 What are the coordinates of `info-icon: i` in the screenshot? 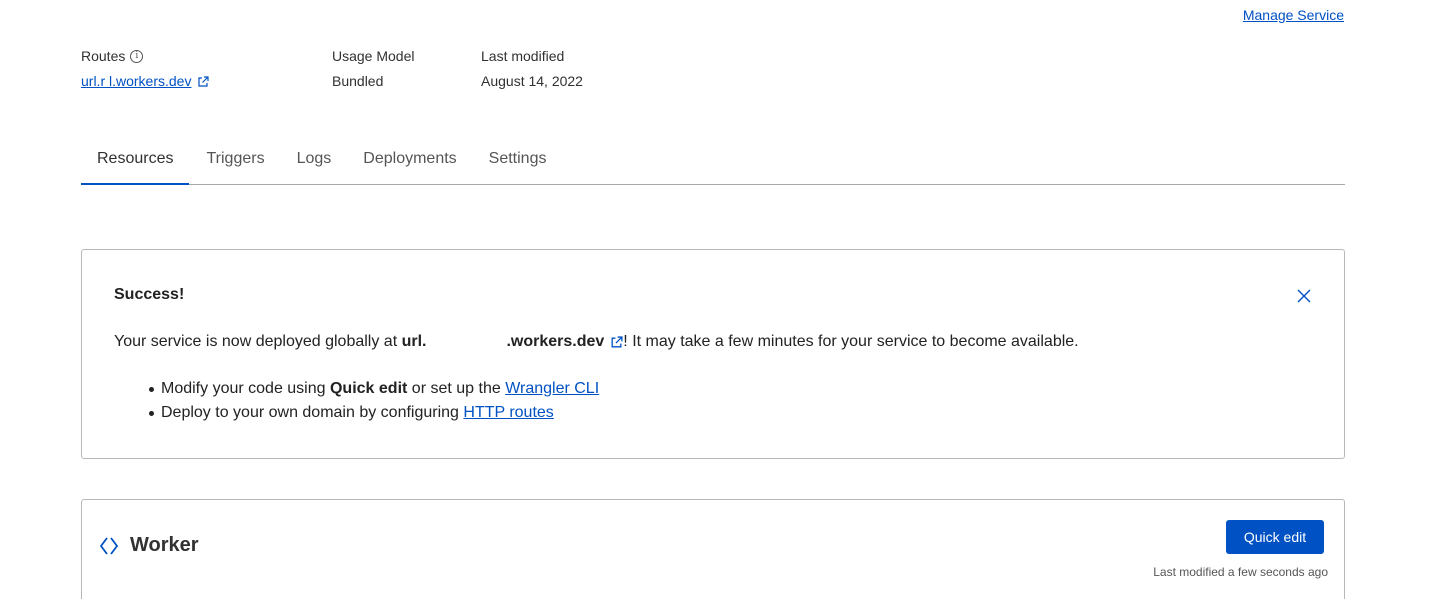 It's located at (137, 56).